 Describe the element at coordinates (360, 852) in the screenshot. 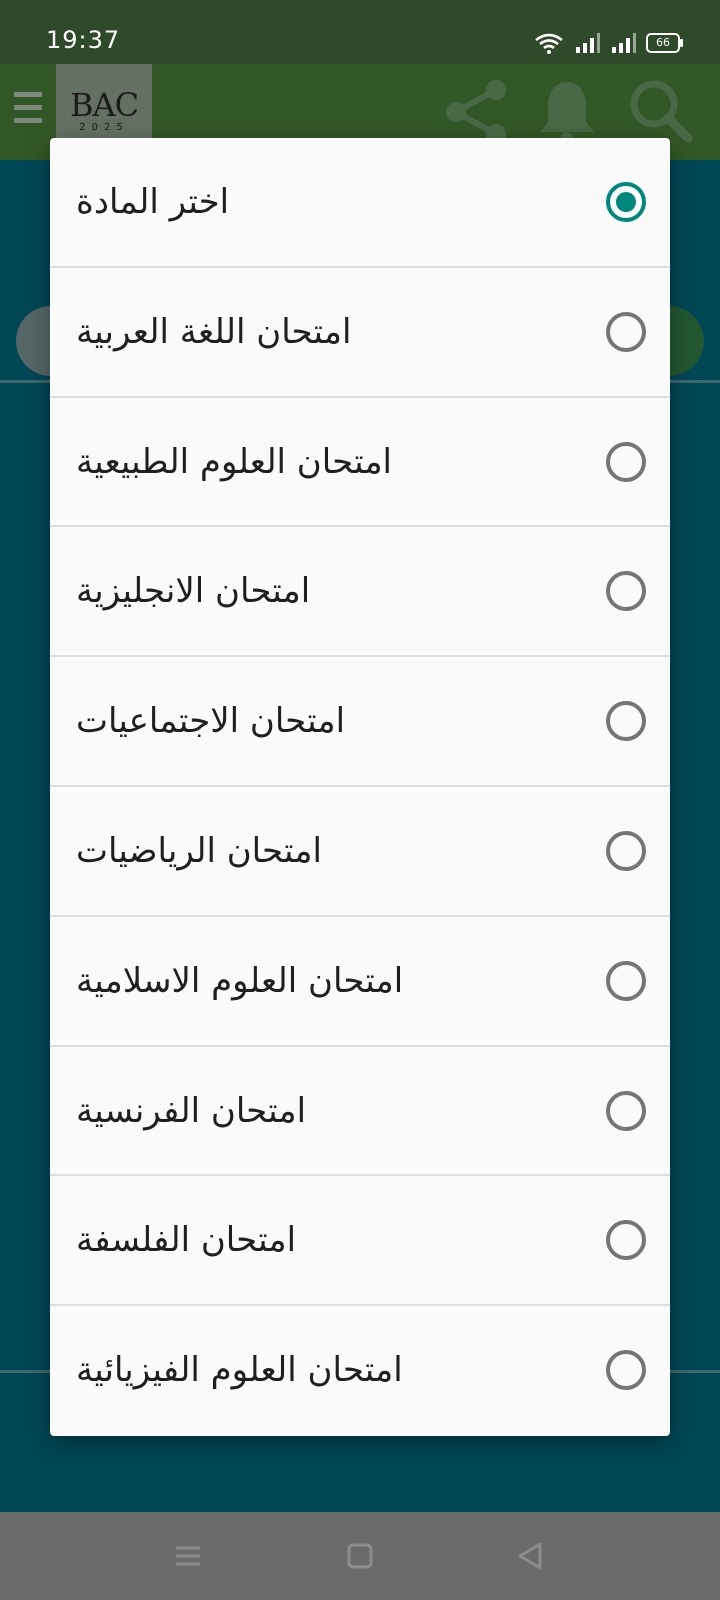

I see `option-math-exam: امتحان الرياضيات` at that location.